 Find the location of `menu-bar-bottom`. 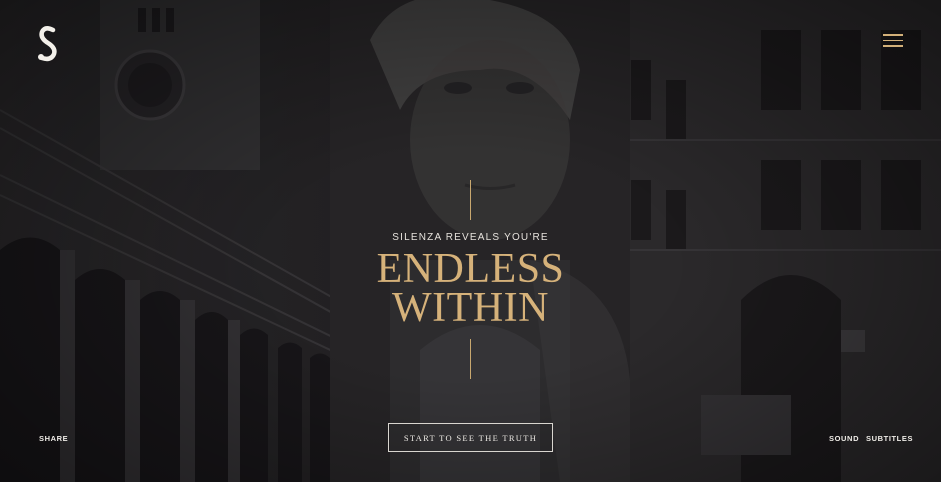

menu-bar-bottom is located at coordinates (893, 46).